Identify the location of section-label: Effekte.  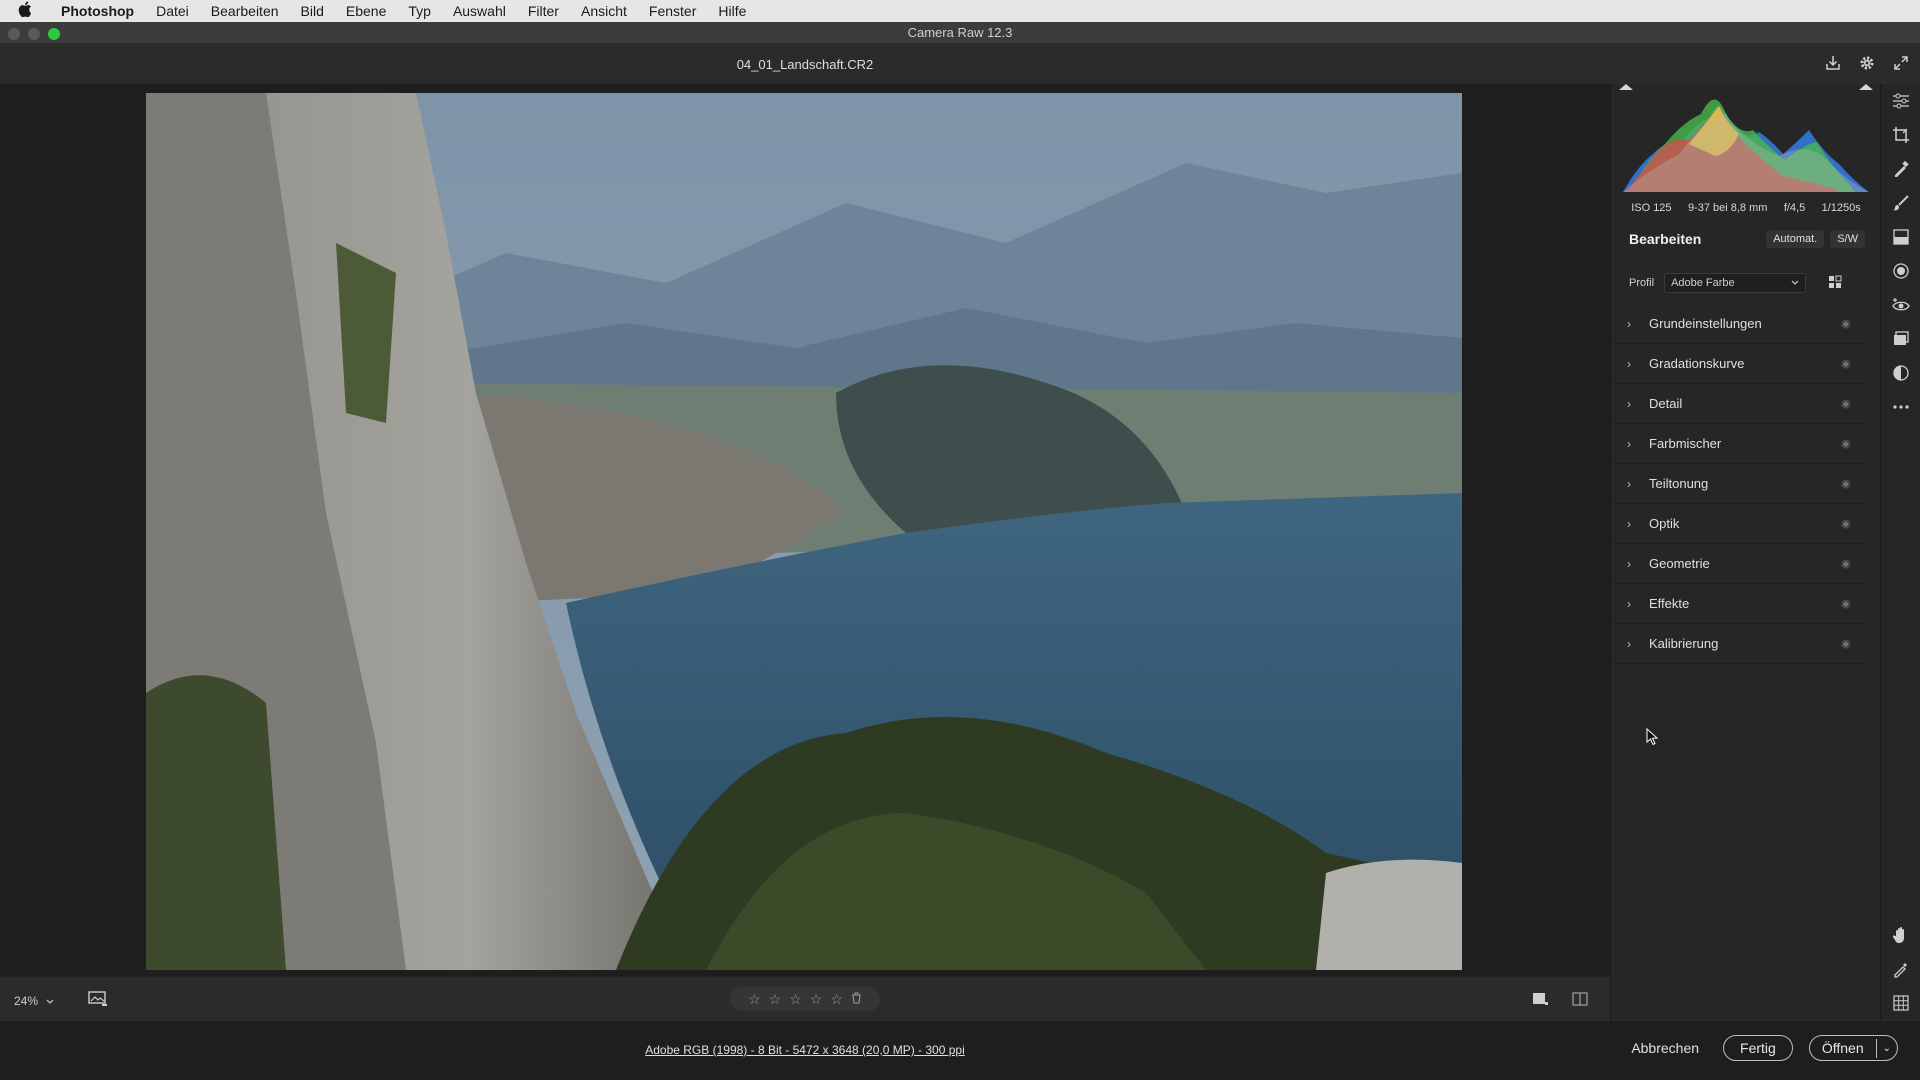
(1669, 603).